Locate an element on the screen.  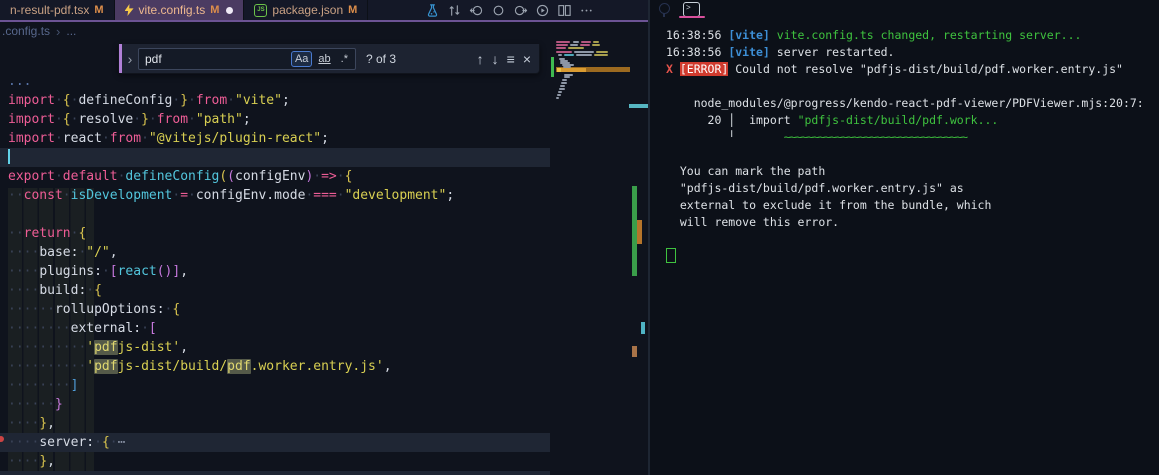
more-actions-icon is located at coordinates (586, 10).